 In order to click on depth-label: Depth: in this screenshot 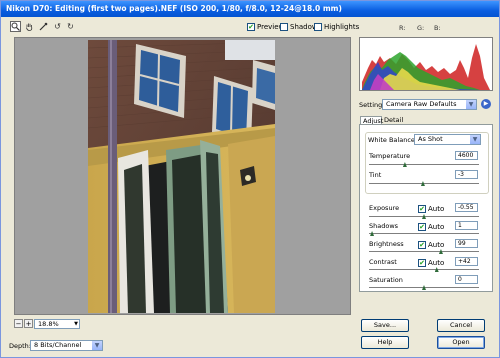, I will do `click(20, 346)`.